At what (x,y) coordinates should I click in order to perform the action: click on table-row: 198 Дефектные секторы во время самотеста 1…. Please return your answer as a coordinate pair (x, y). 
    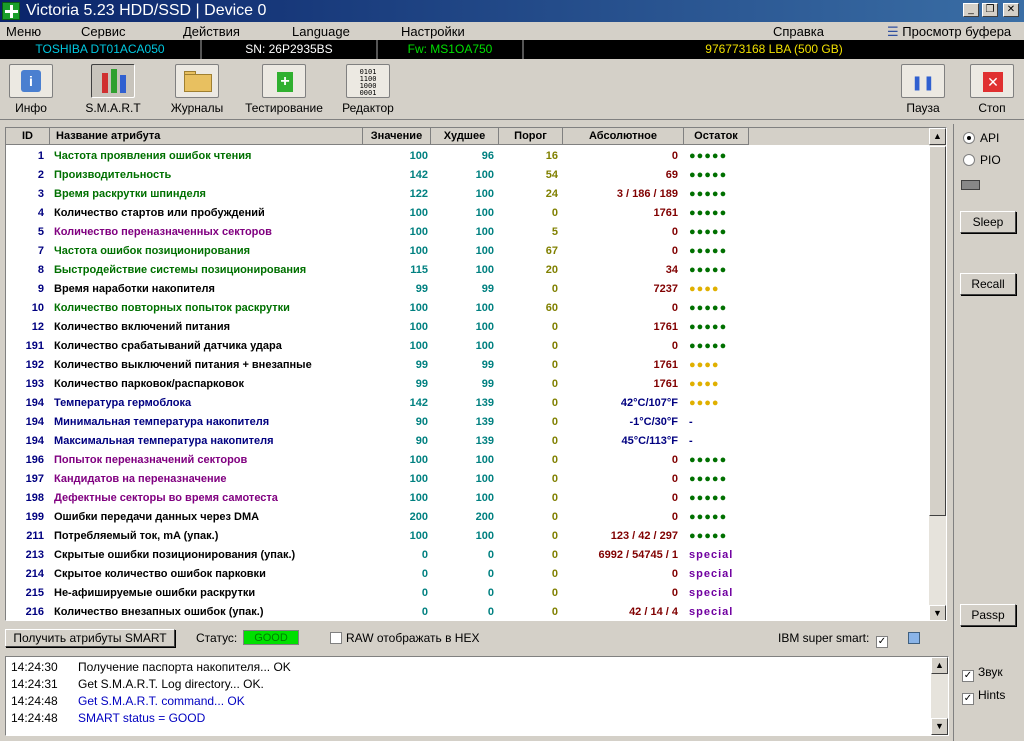
    Looking at the image, I should click on (468, 498).